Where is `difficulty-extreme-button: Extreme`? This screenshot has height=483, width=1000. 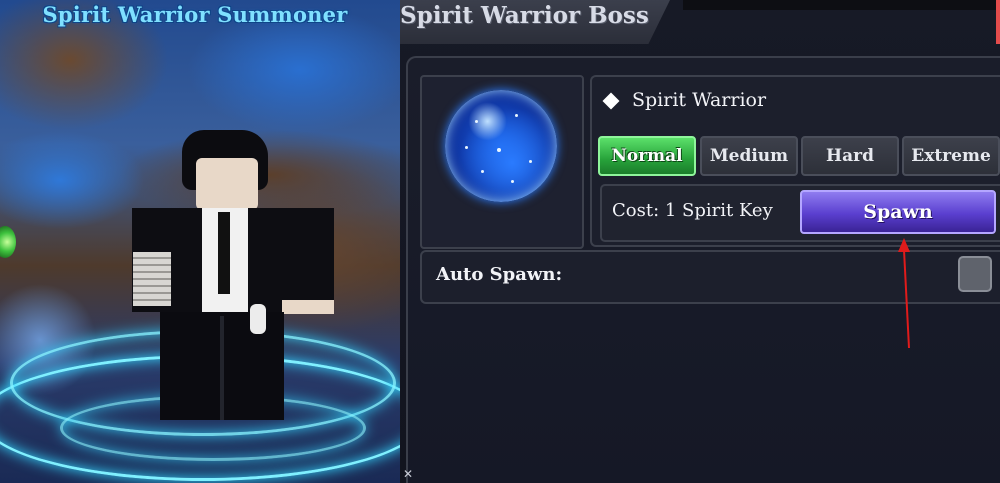
difficulty-extreme-button: Extreme is located at coordinates (951, 156).